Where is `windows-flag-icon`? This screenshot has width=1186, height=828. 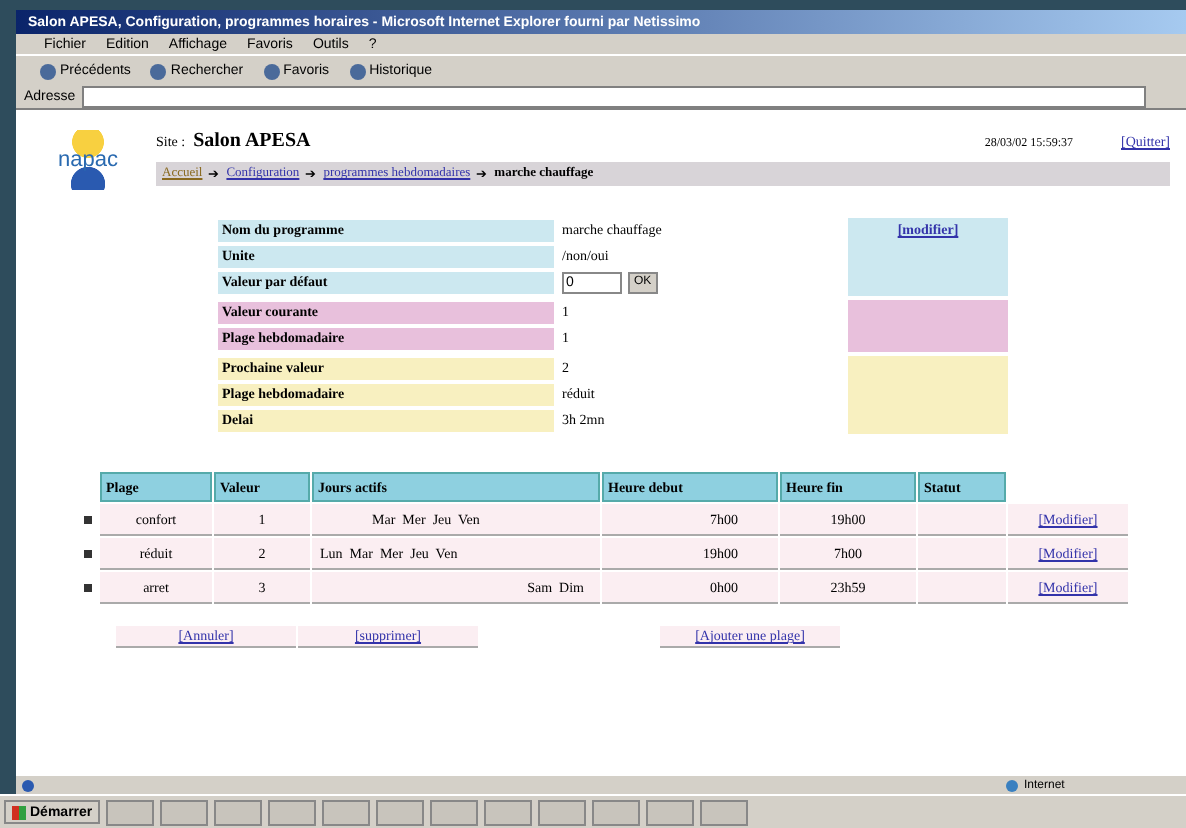 windows-flag-icon is located at coordinates (19, 812).